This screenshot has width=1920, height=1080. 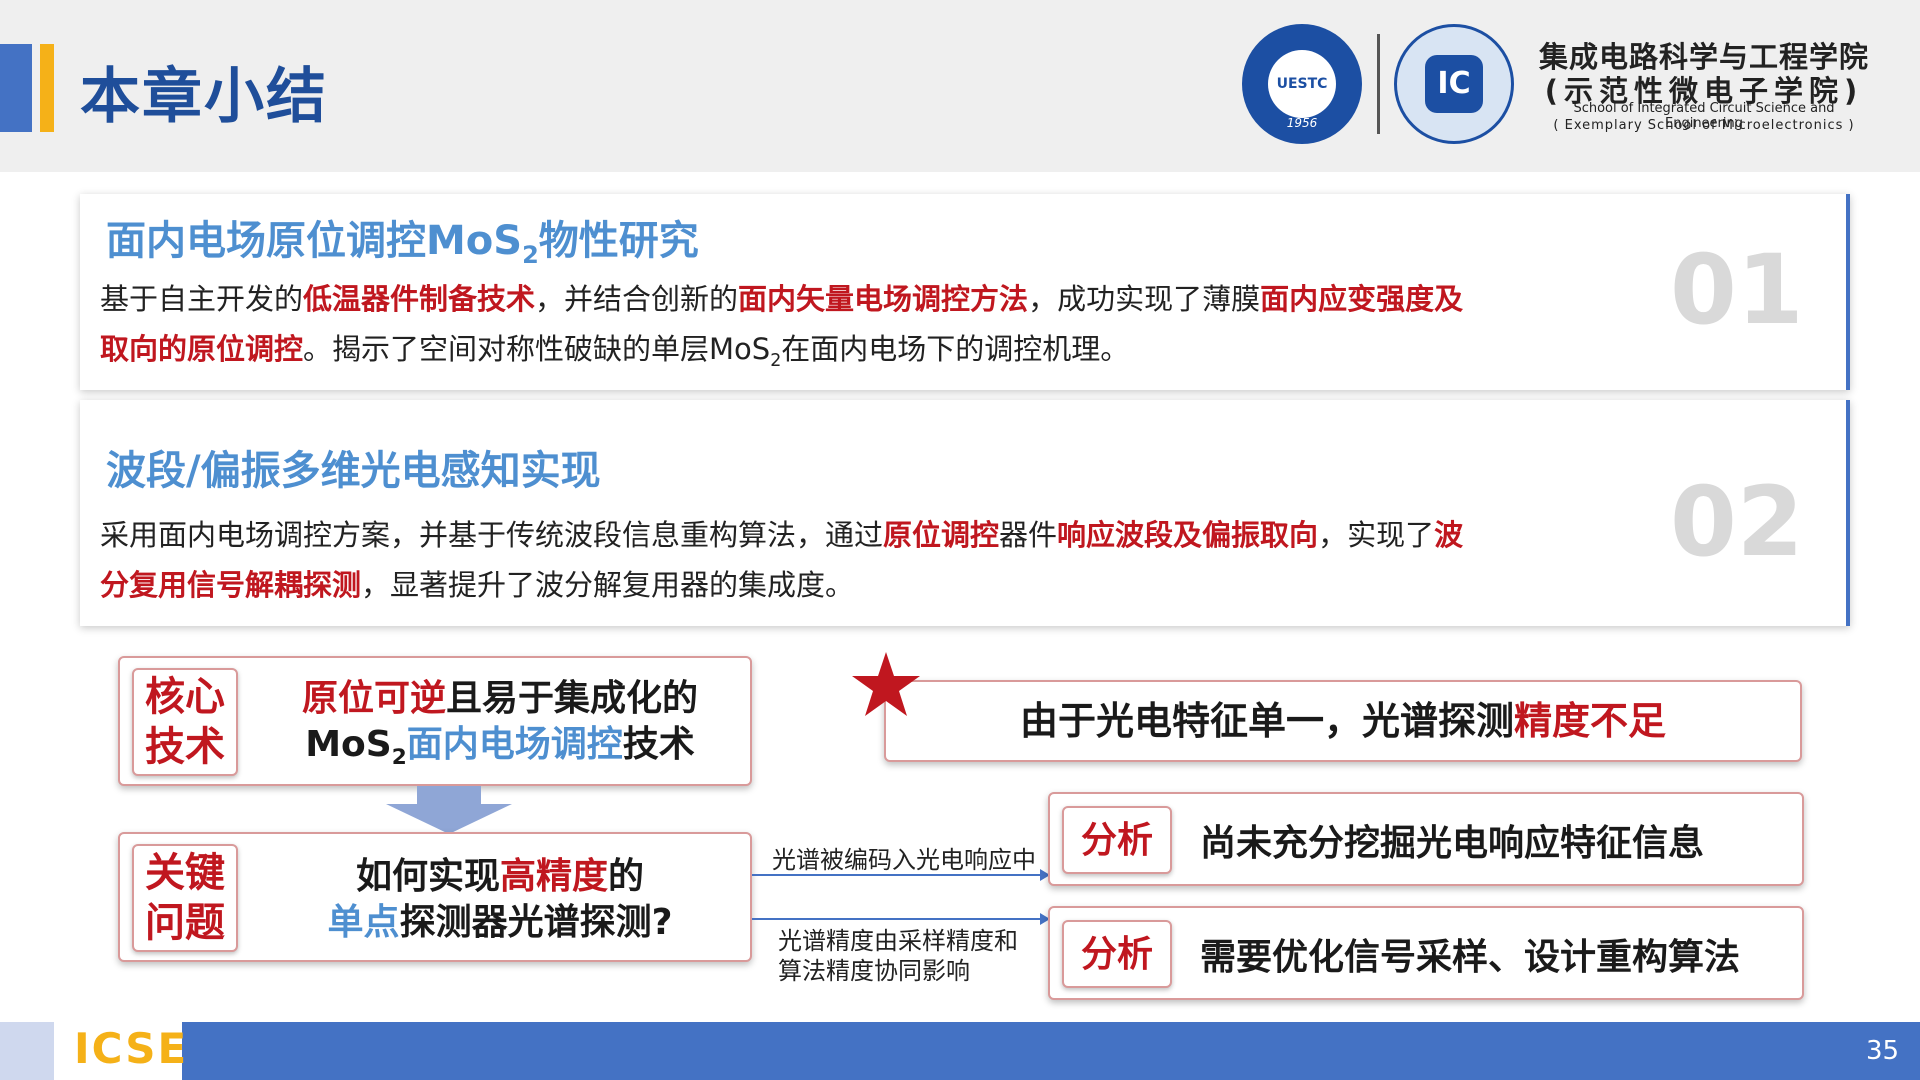 What do you see at coordinates (27, 1051) in the screenshot?
I see `footer-accent` at bounding box center [27, 1051].